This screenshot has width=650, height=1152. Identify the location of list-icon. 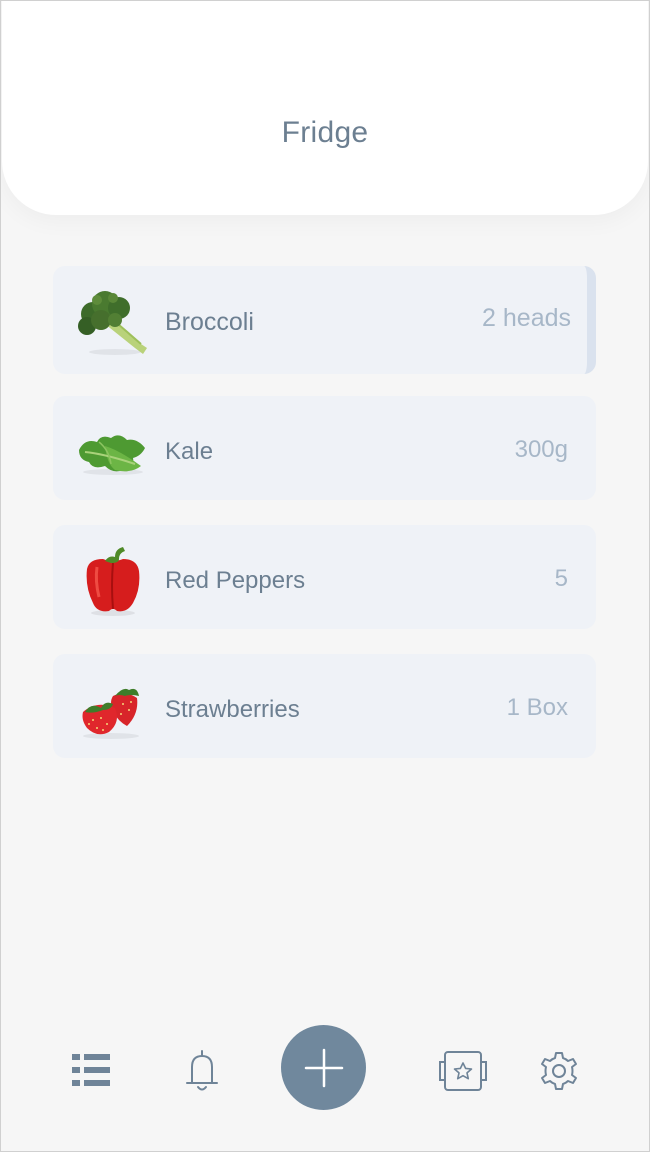
(91, 1070).